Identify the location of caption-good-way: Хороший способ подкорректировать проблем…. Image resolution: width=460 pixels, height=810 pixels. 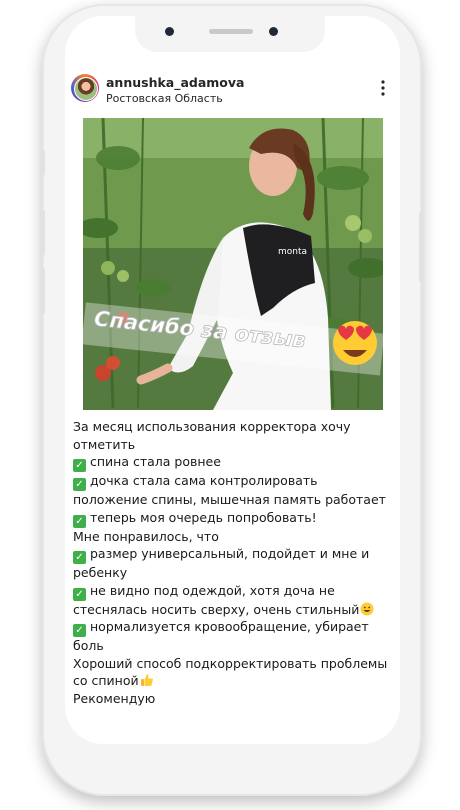
(230, 672).